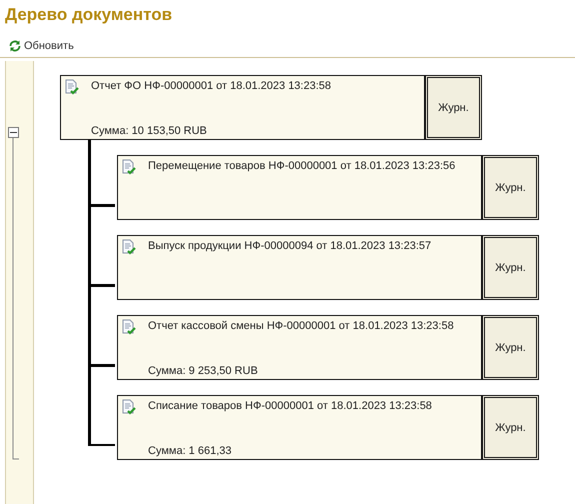 The image size is (575, 504). Describe the element at coordinates (290, 406) in the screenshot. I see `document-title: Списание товаров НФ-00000001 от 18.01.2023 13:23:58` at that location.